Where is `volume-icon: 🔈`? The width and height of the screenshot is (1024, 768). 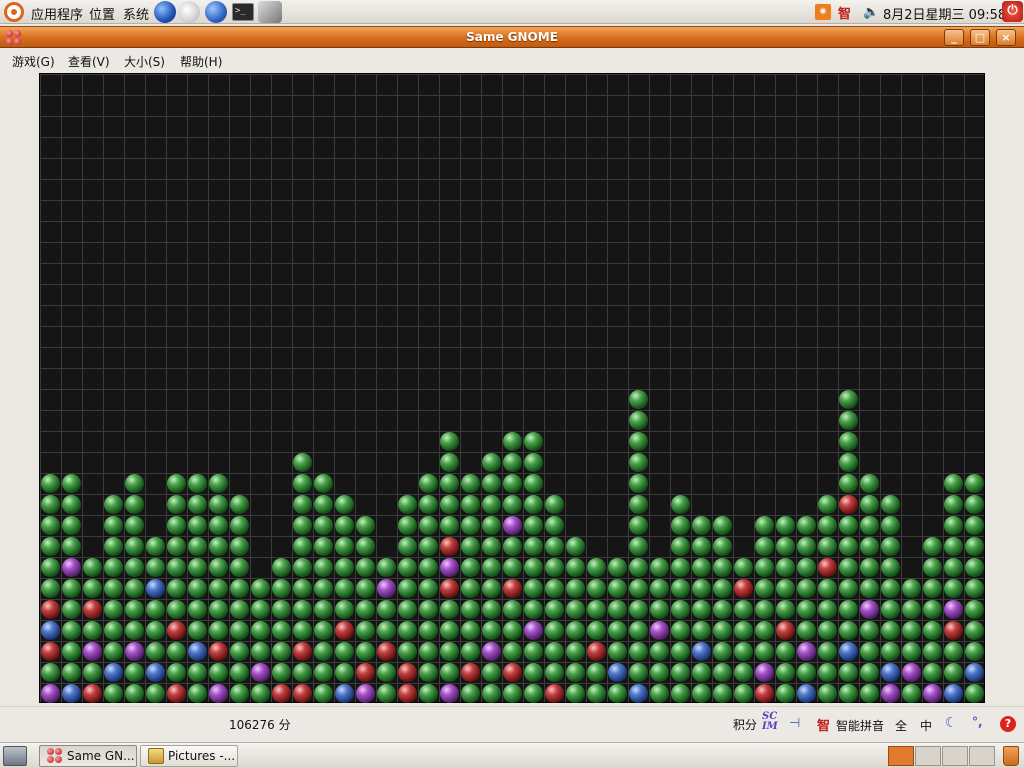
volume-icon: 🔈 is located at coordinates (871, 12).